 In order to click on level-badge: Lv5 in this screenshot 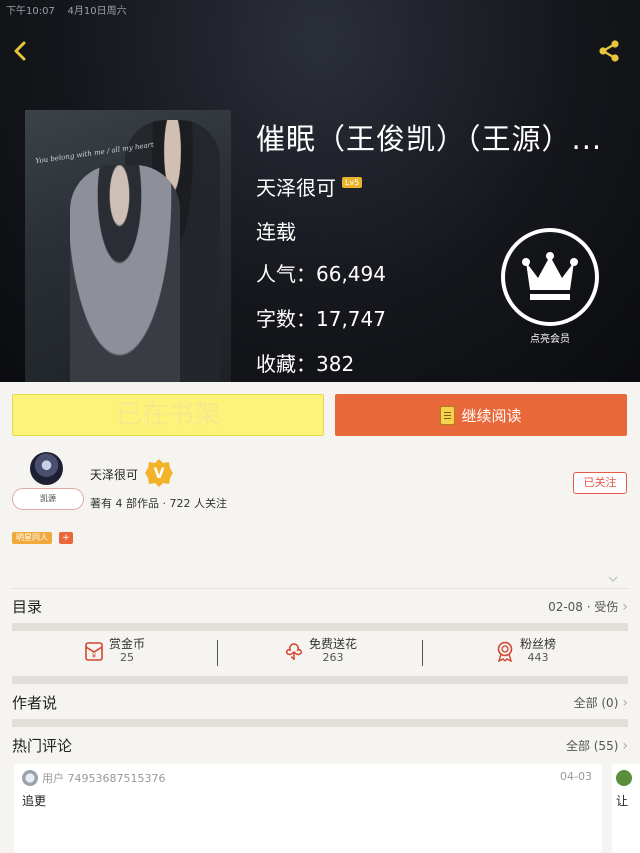, I will do `click(352, 182)`.